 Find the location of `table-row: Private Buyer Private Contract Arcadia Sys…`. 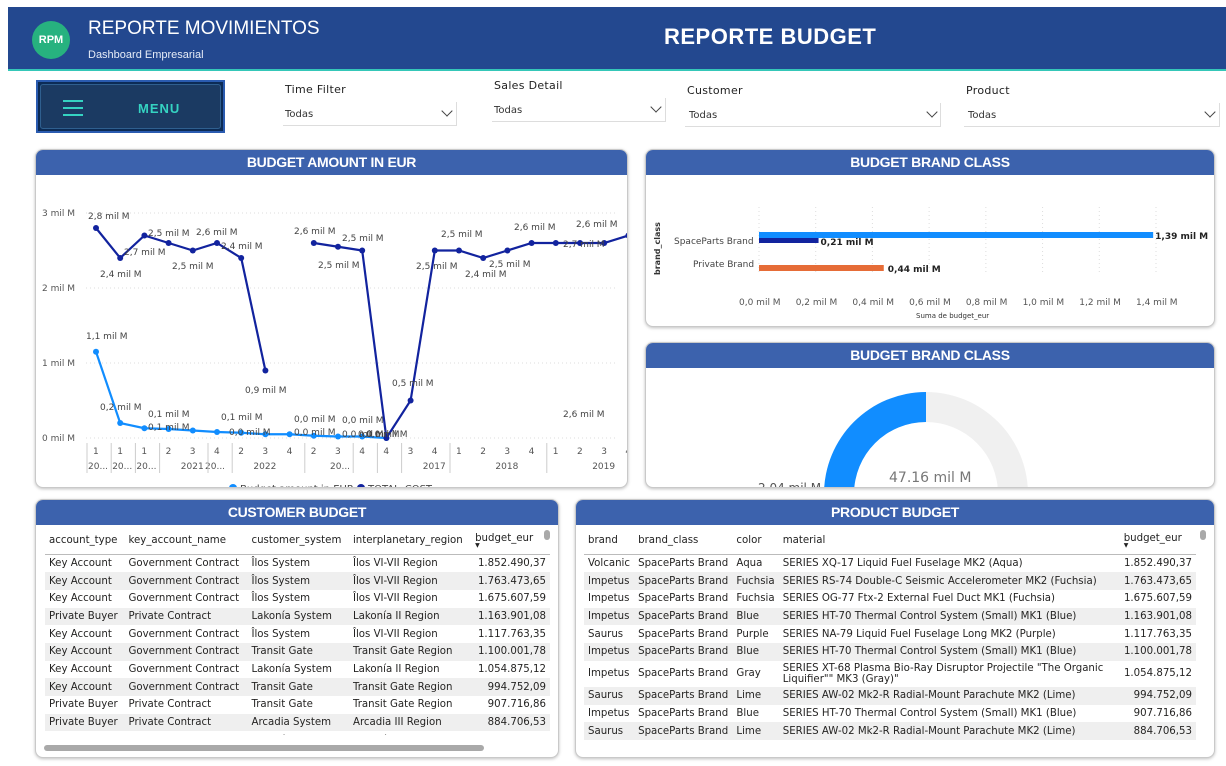

table-row: Private Buyer Private Contract Arcadia Sys… is located at coordinates (297, 722).